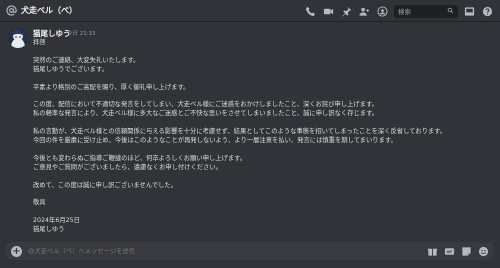  Describe the element at coordinates (483, 251) in the screenshot. I see `emoji-icon` at that location.